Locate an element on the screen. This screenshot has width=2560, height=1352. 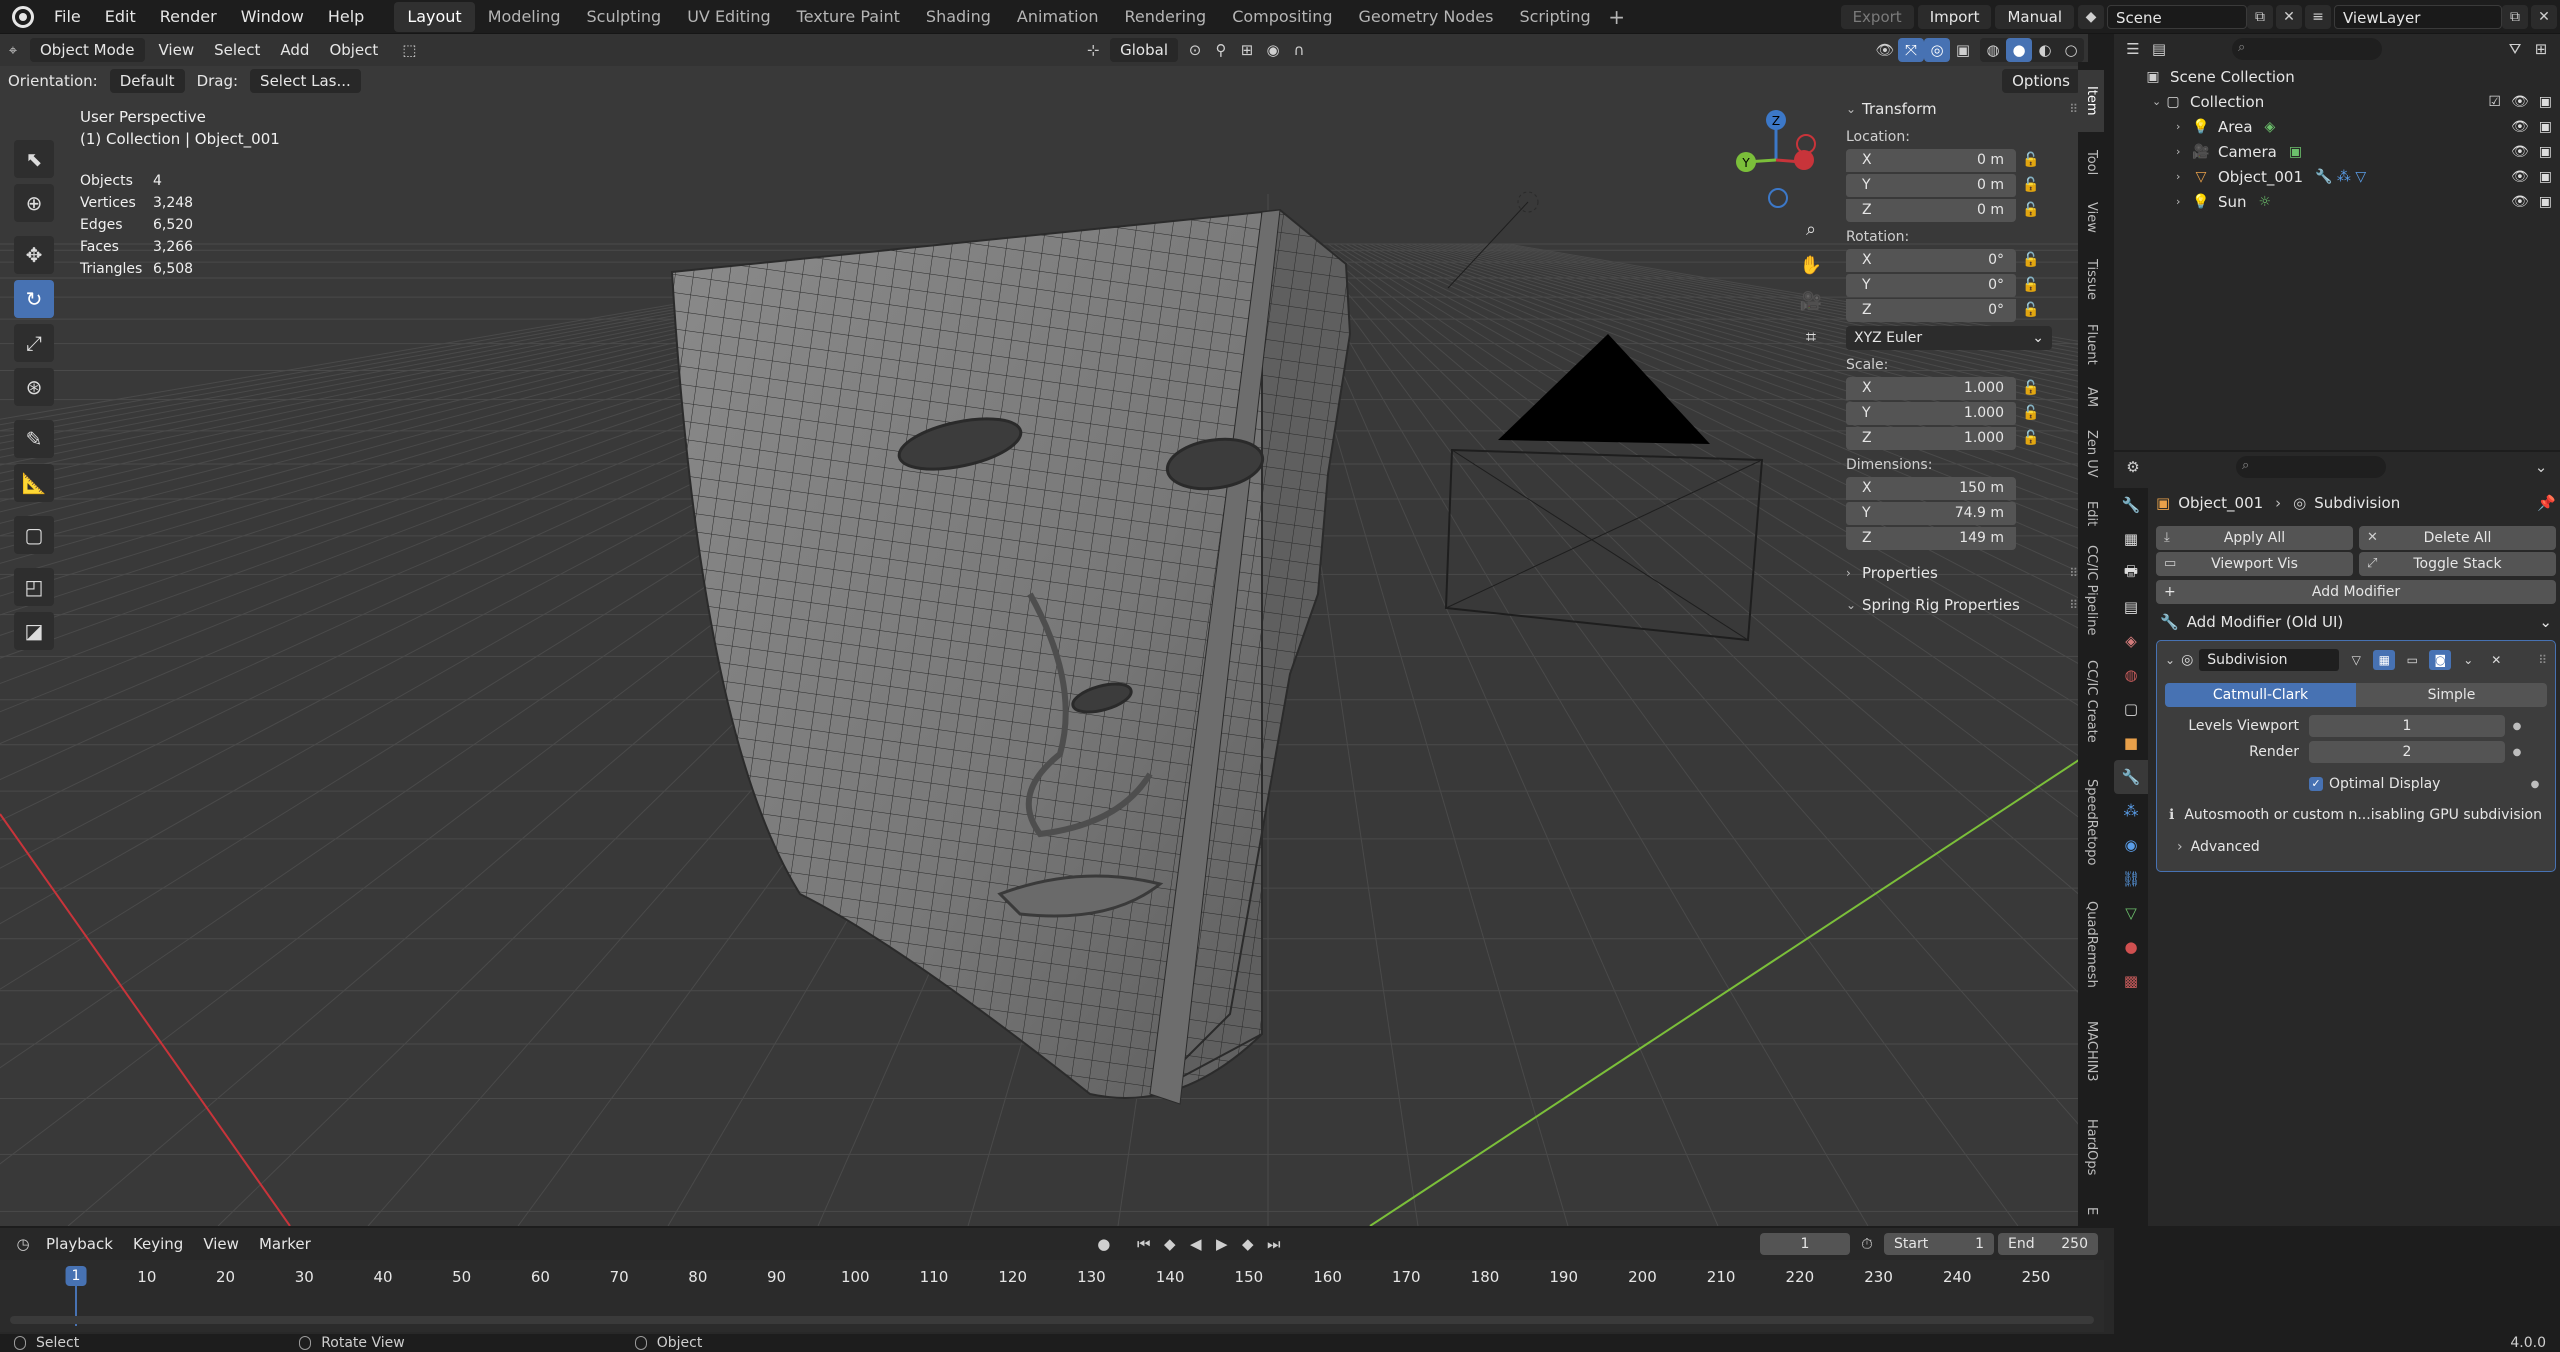
snap-target-icon: ⊞ is located at coordinates (1247, 50).